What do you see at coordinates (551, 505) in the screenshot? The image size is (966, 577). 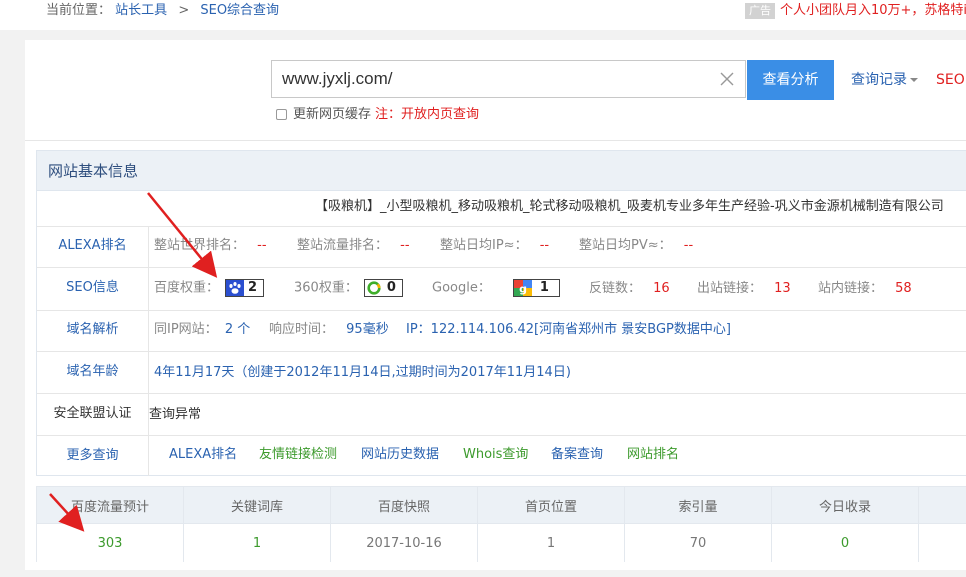 I see `stats-header-homepage-position: 首页位置` at bounding box center [551, 505].